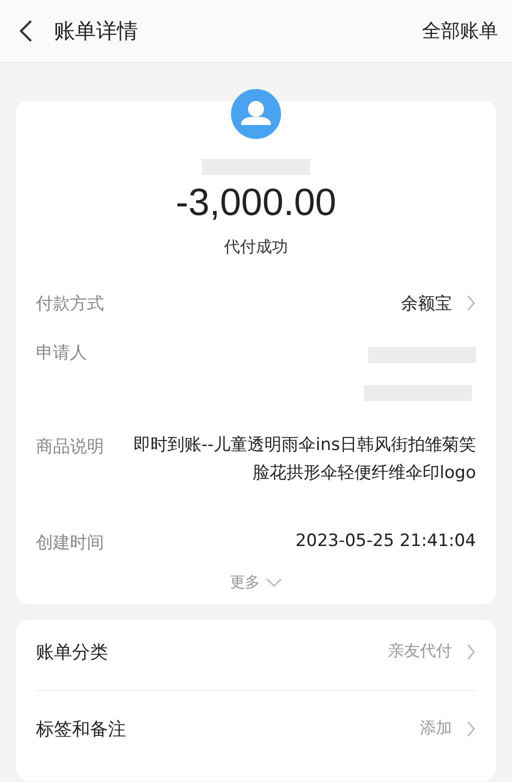 The width and height of the screenshot is (512, 782). What do you see at coordinates (436, 729) in the screenshot?
I see `option-value: 添加` at bounding box center [436, 729].